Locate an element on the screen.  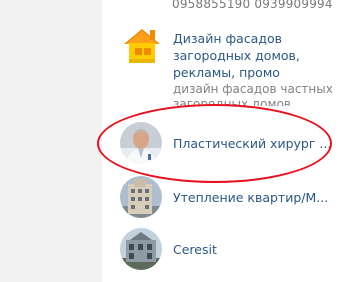
item-title-line-3: рекламы, промо is located at coordinates (226, 72).